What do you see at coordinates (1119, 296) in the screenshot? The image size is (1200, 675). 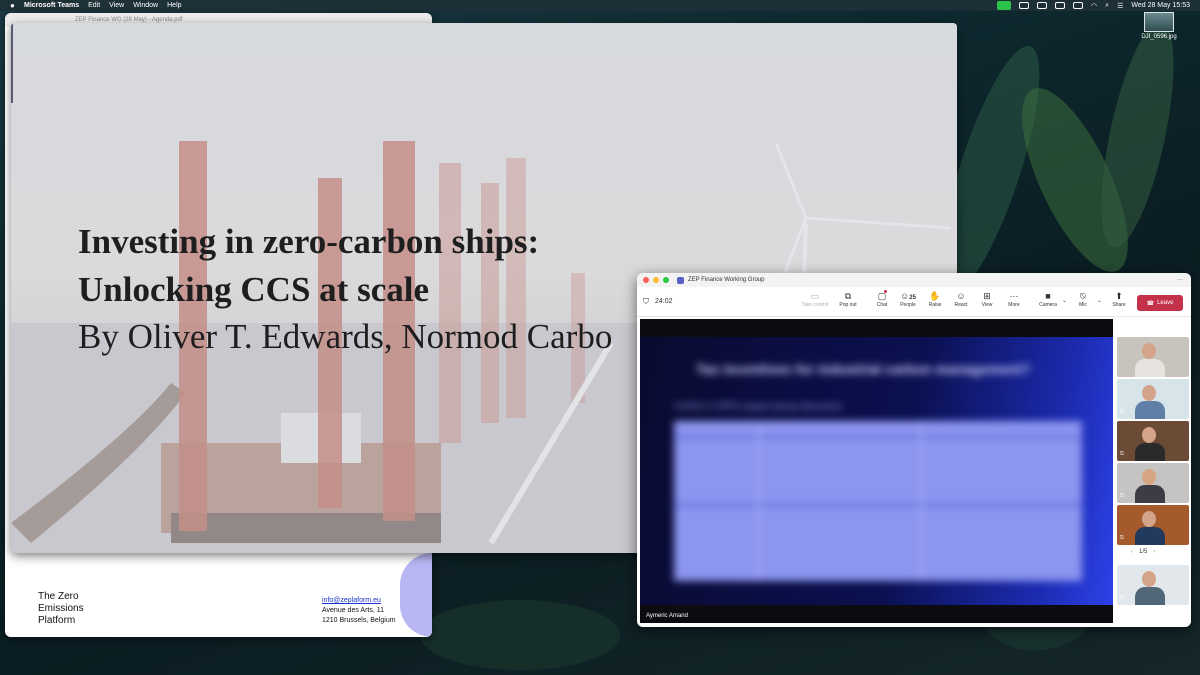 I see `share-icon: ⬆` at bounding box center [1119, 296].